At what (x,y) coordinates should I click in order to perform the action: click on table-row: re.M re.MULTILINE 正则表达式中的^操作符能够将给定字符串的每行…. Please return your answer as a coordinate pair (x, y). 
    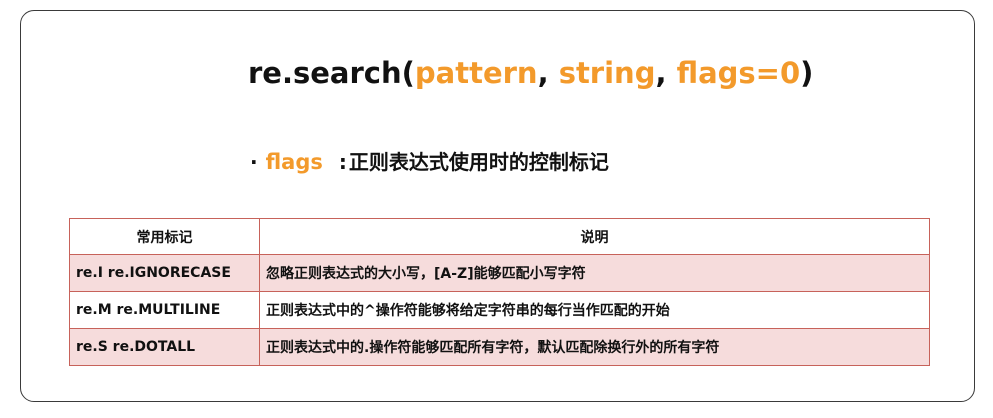
    Looking at the image, I should click on (499, 310).